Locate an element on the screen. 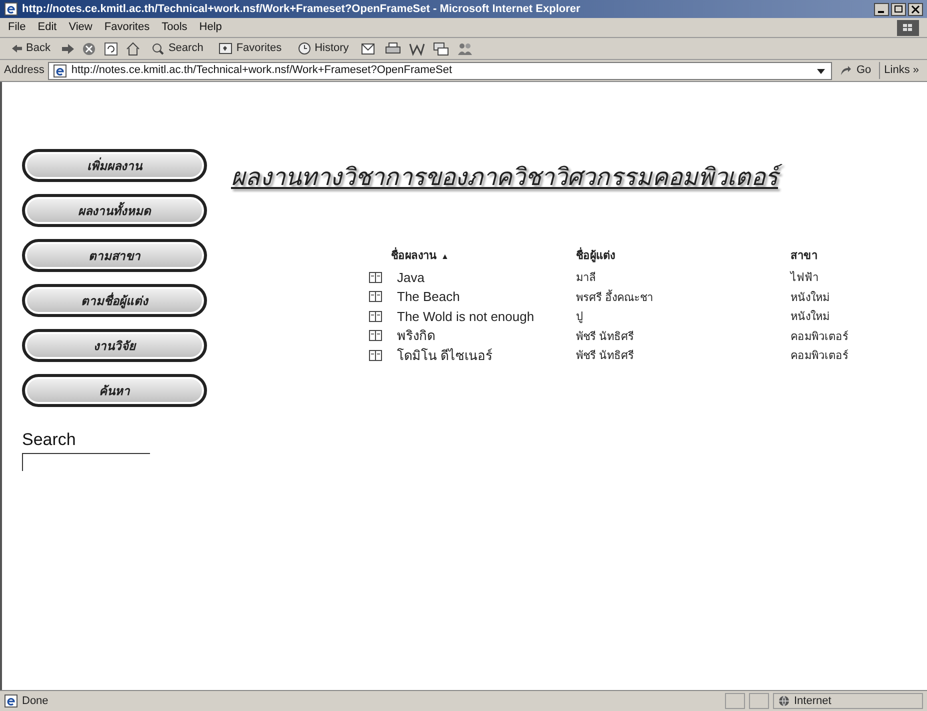 The width and height of the screenshot is (927, 711). search-field is located at coordinates (86, 461).